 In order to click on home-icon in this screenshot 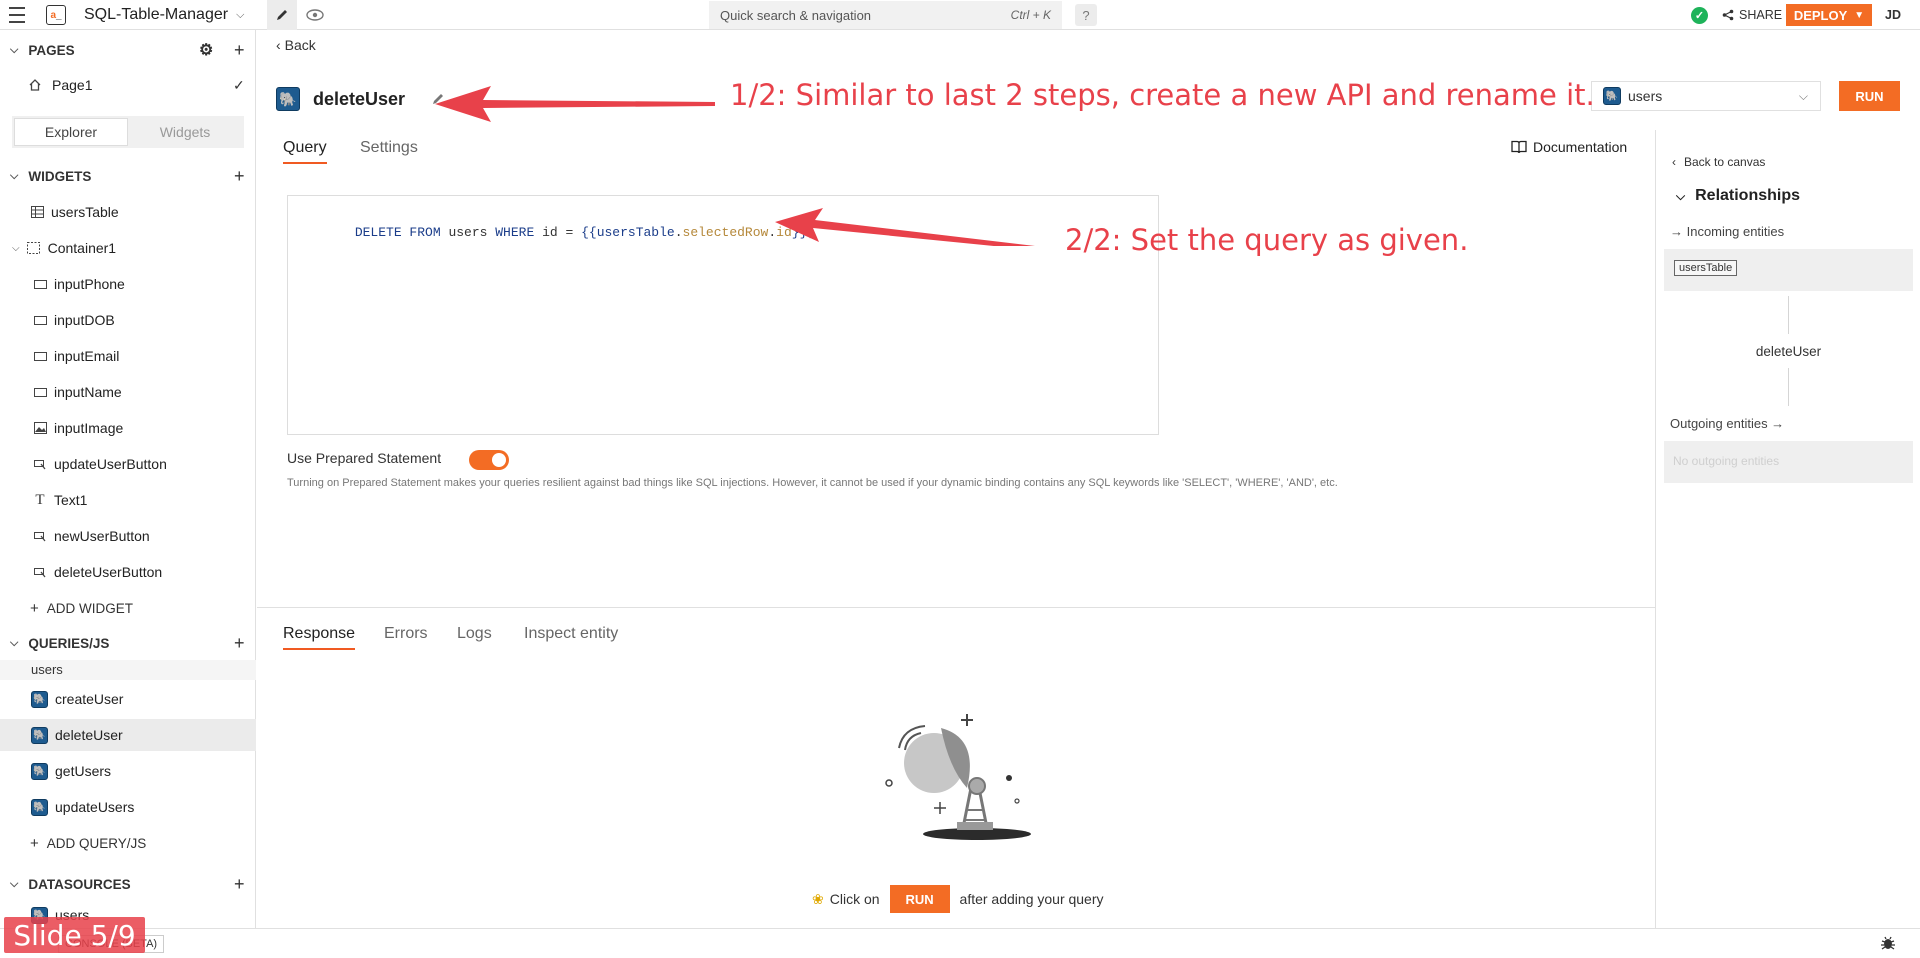, I will do `click(35, 85)`.